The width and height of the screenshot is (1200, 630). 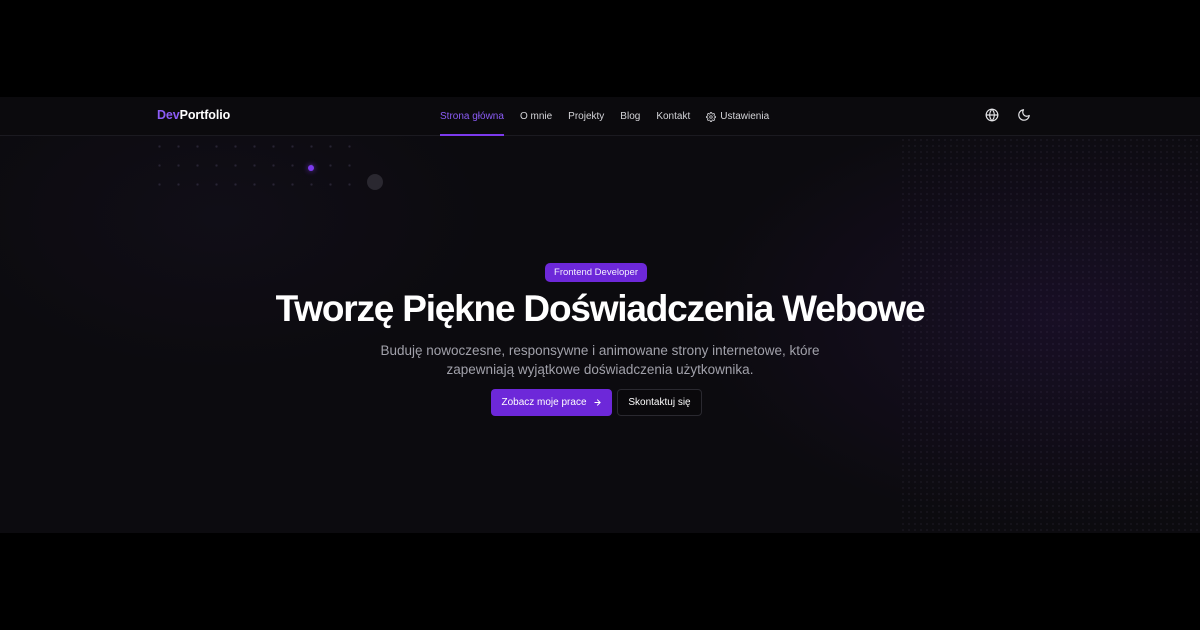 I want to click on site-logo: DevPortfolio, so click(x=193, y=115).